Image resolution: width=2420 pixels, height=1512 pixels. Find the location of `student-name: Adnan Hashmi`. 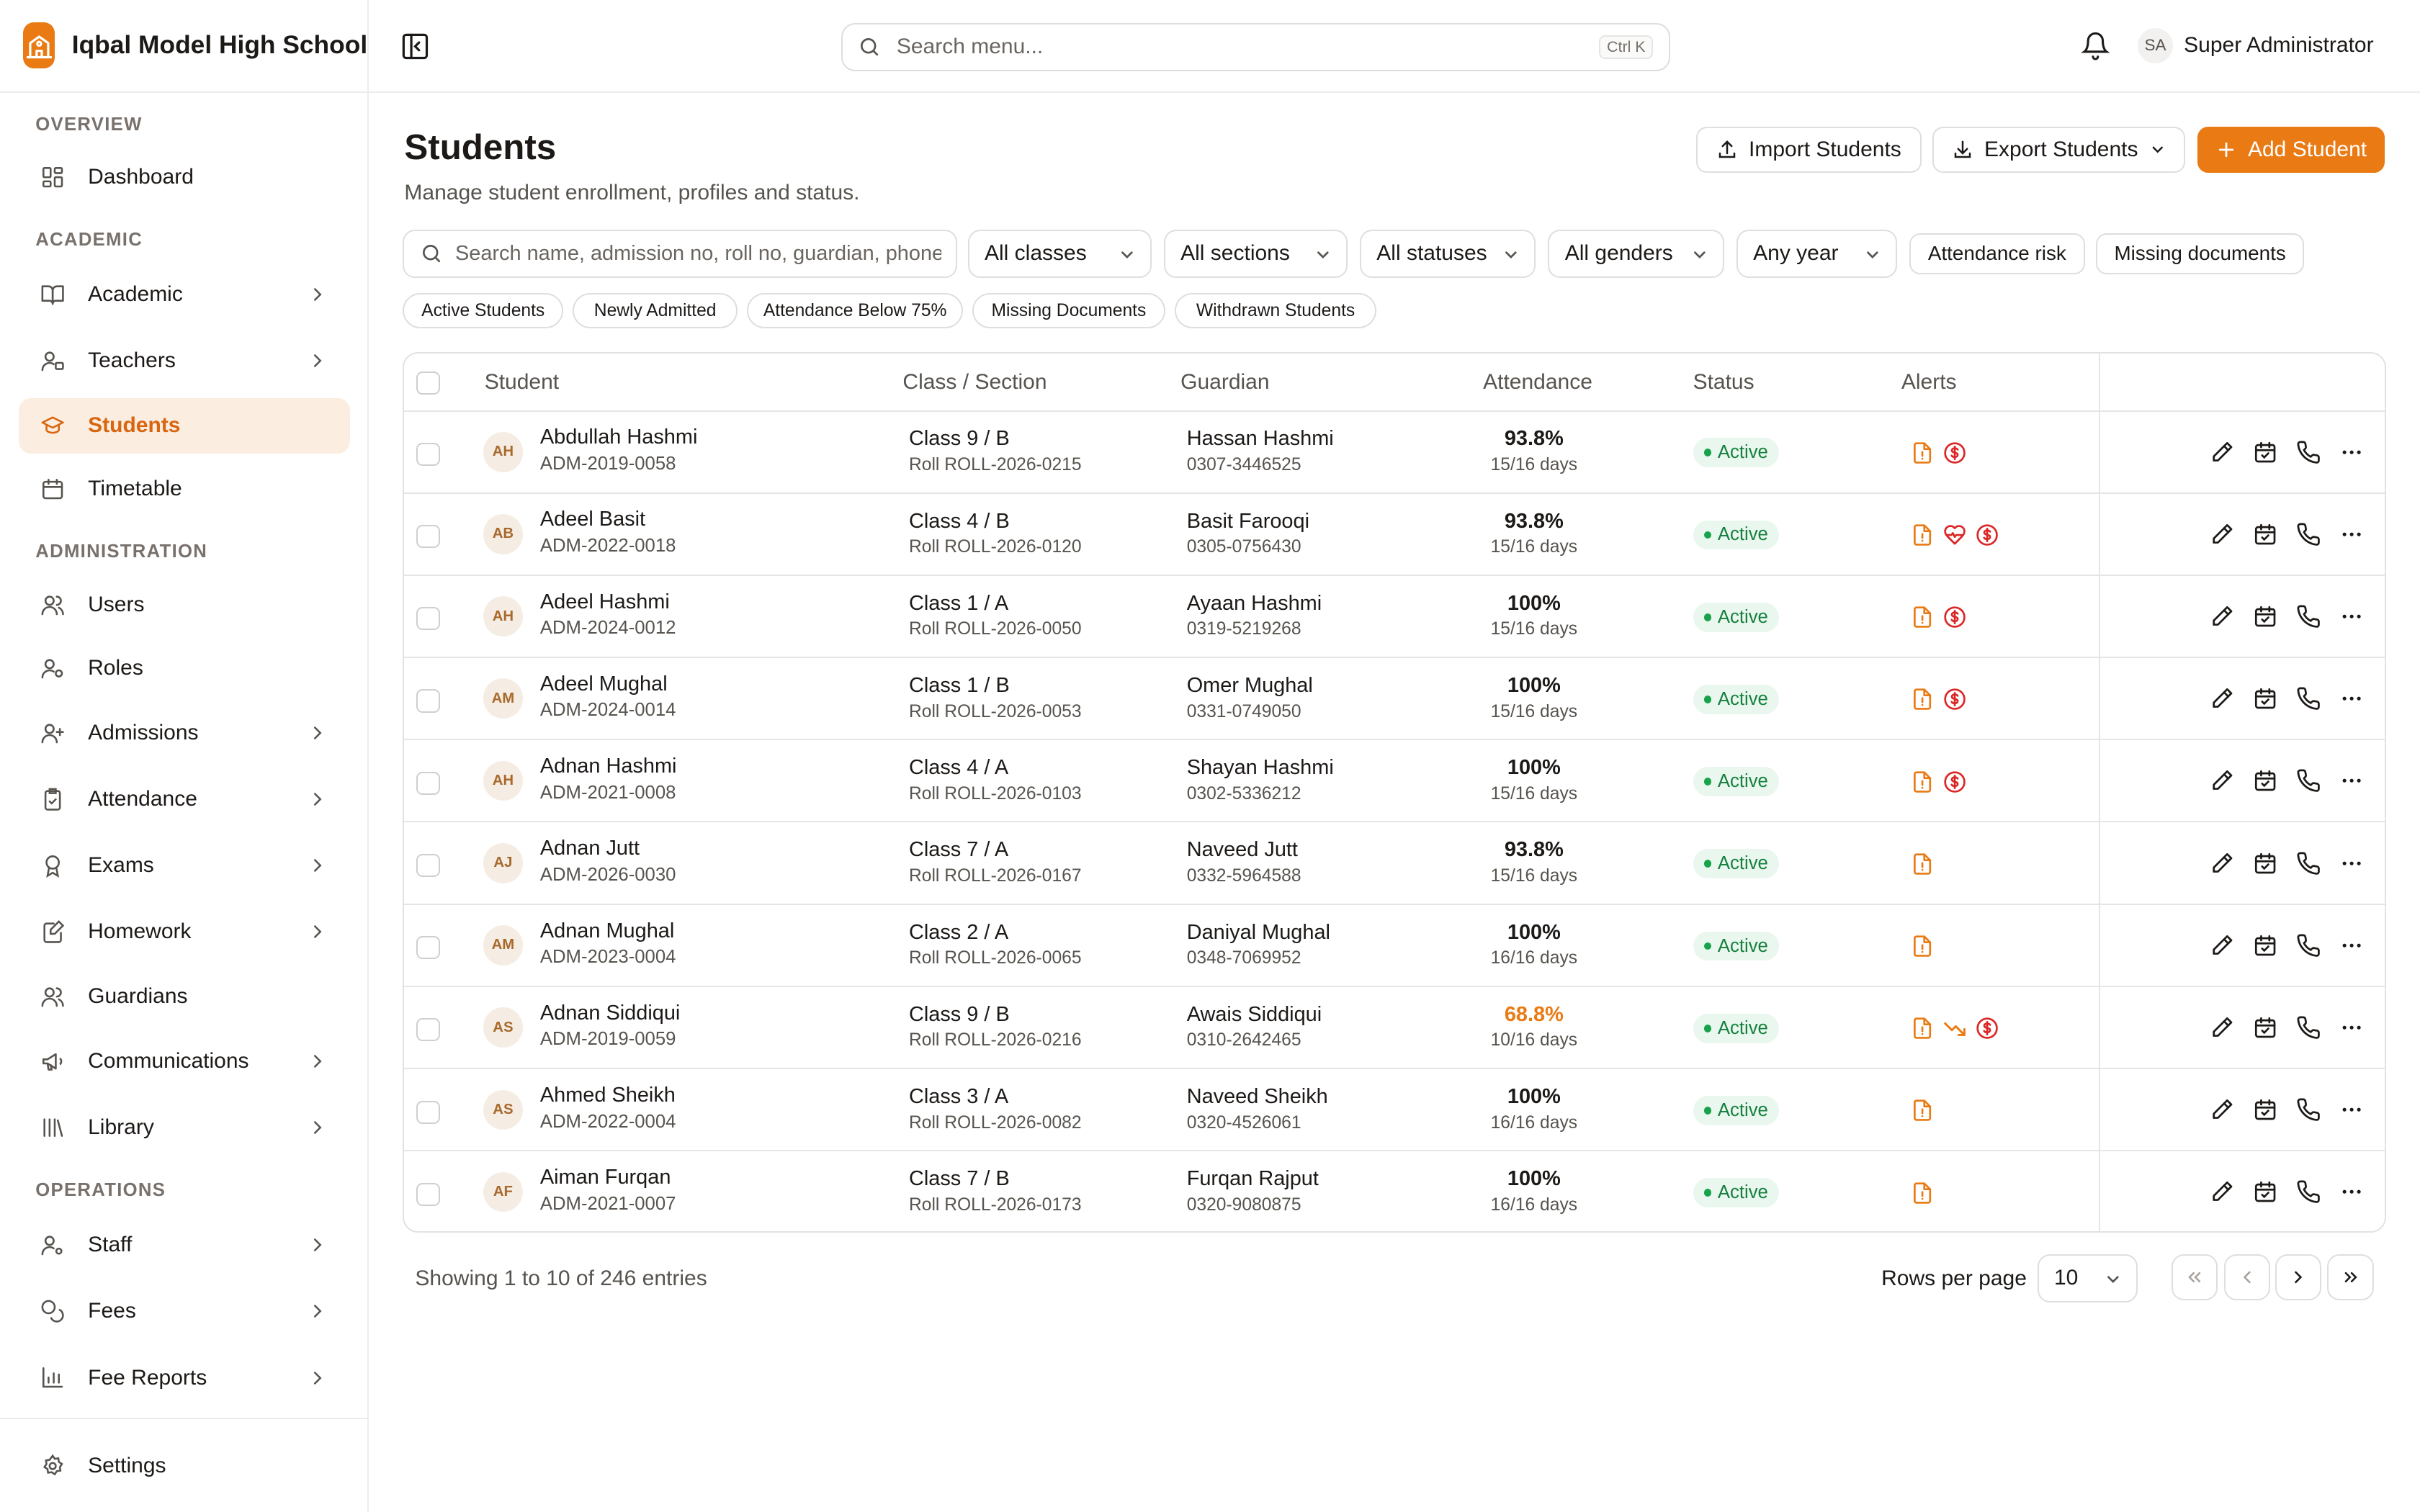

student-name: Adnan Hashmi is located at coordinates (608, 766).